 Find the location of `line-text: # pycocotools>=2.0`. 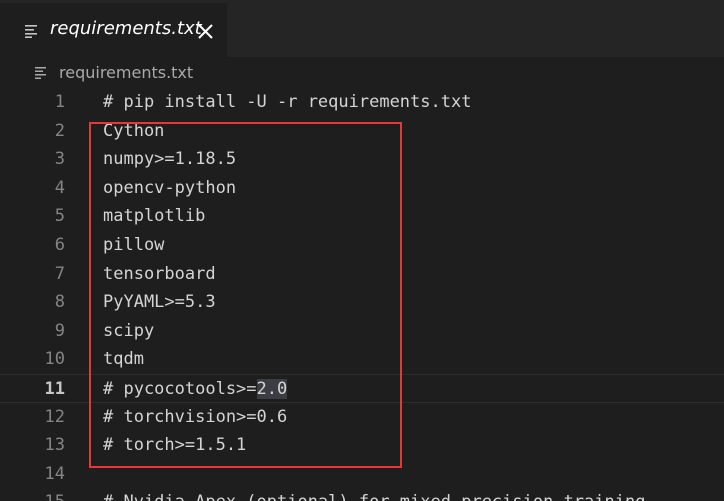

line-text: # pycocotools>=2.0 is located at coordinates (195, 389).